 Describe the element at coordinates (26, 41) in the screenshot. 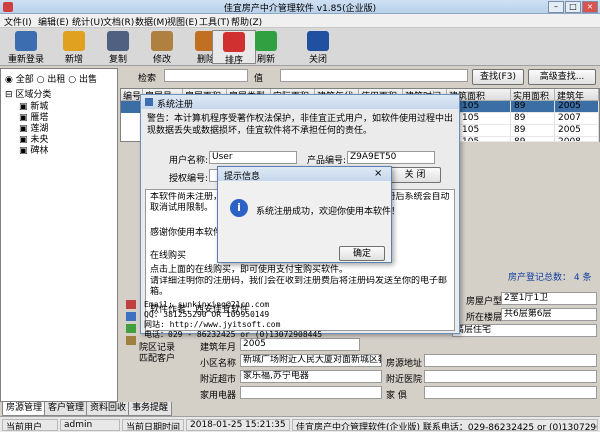

I see `login-icon` at that location.